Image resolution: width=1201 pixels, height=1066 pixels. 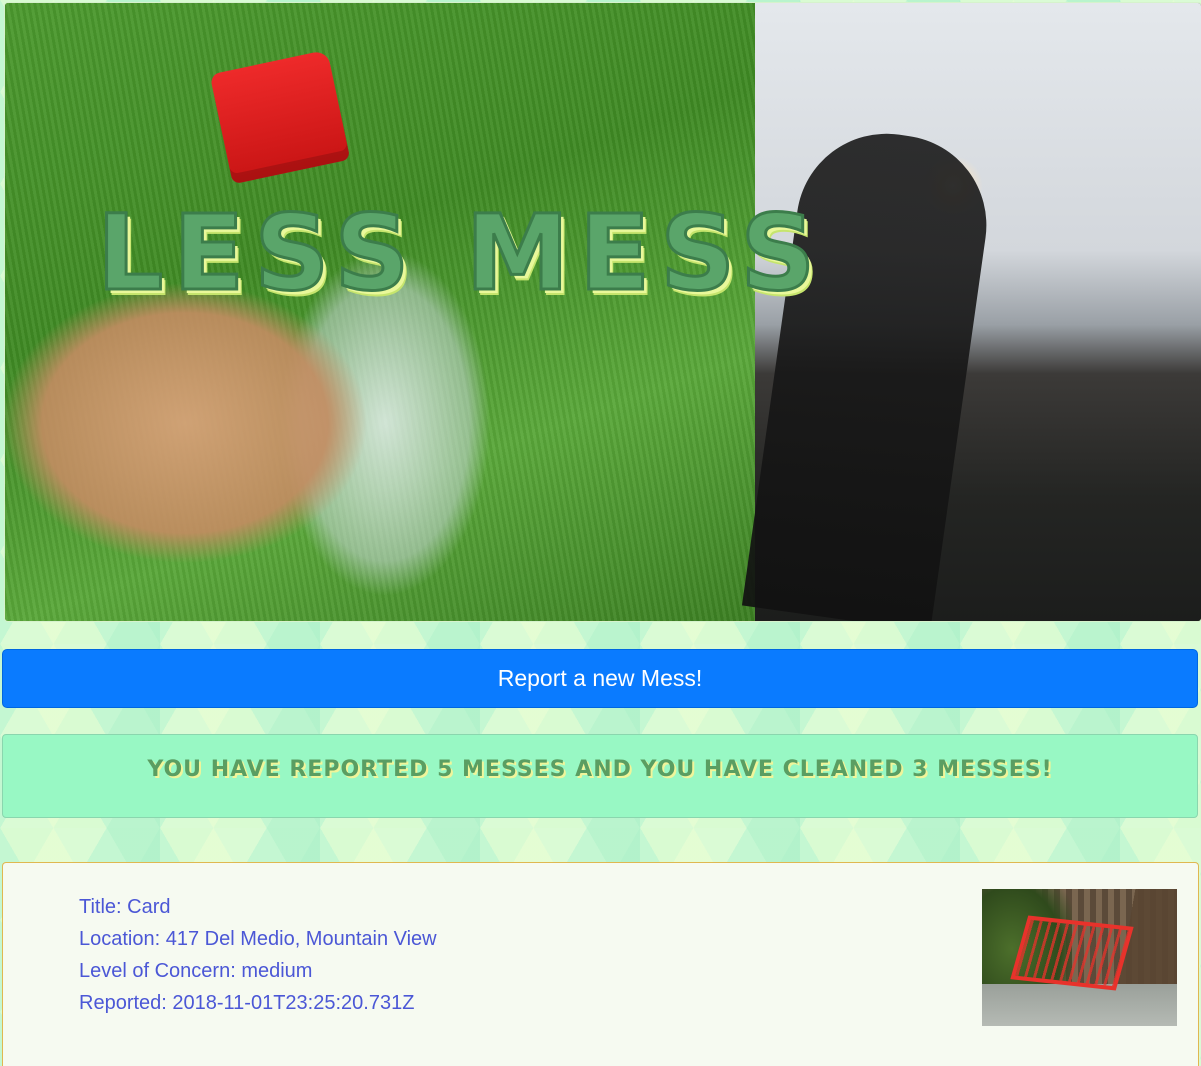 I want to click on mess-reported-timestamp: Reported: 2018-11-01T23:25:20.731Z, so click(x=247, y=1003).